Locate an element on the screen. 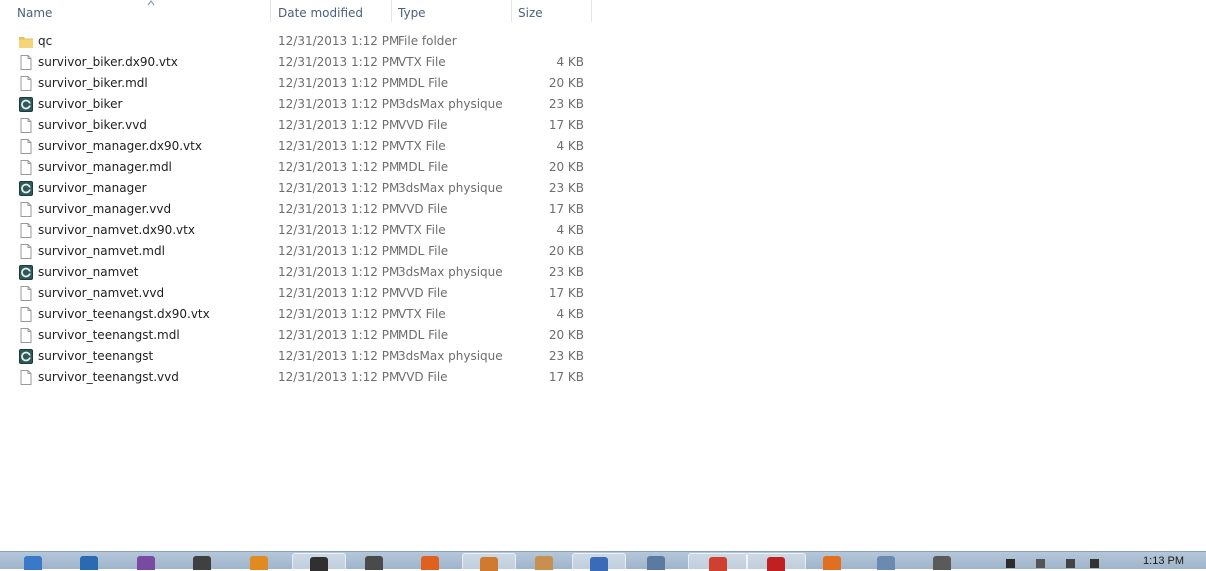  column-header-date-modified: Date modified is located at coordinates (332, 13).